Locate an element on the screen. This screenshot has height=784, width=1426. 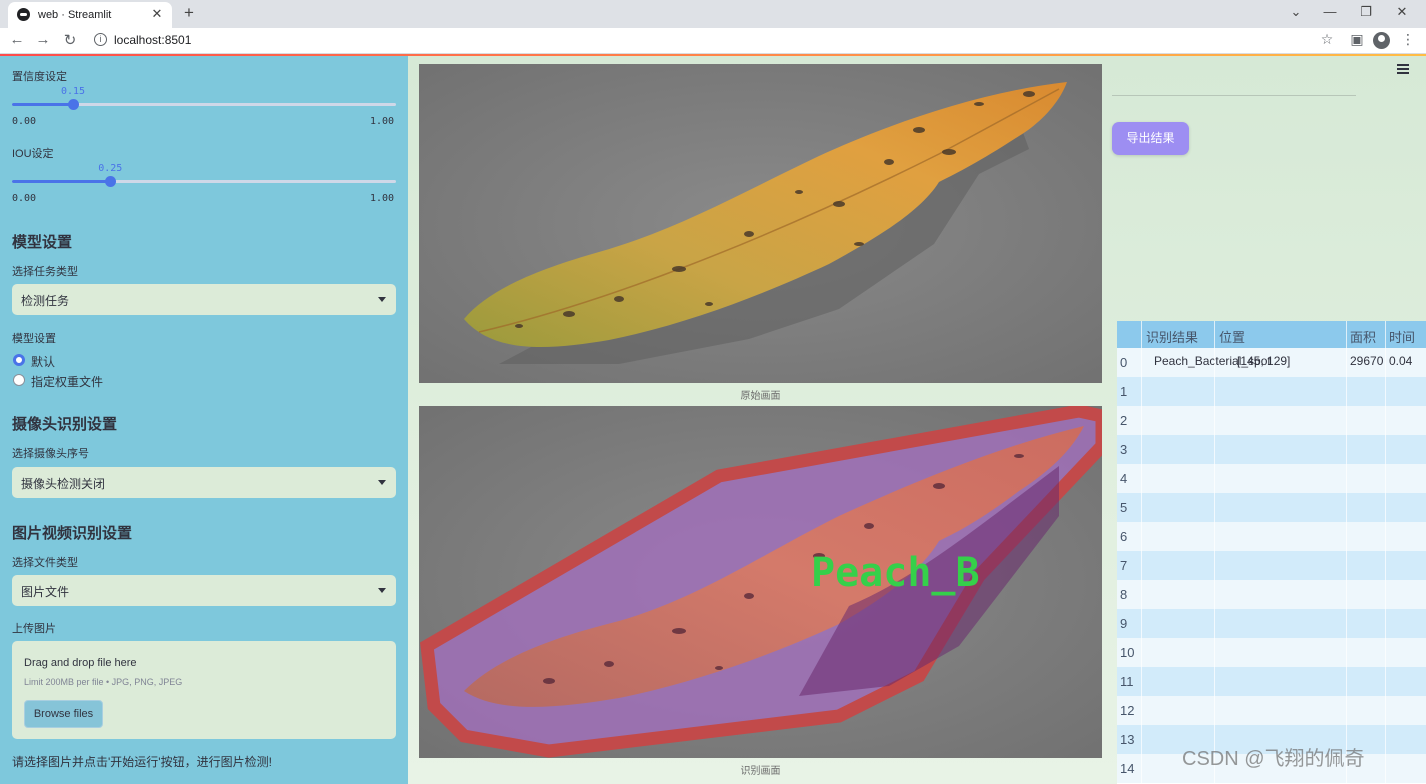
profile-avatar-icon is located at coordinates (1381, 40).